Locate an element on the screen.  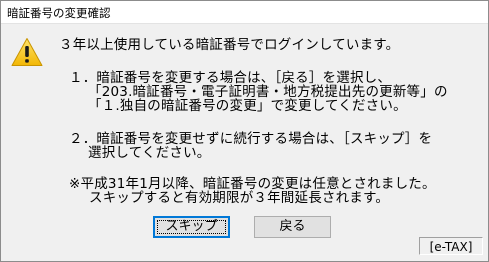
message-line-1: ３年以上使用している暗証番号でログインしています。 is located at coordinates (229, 45).